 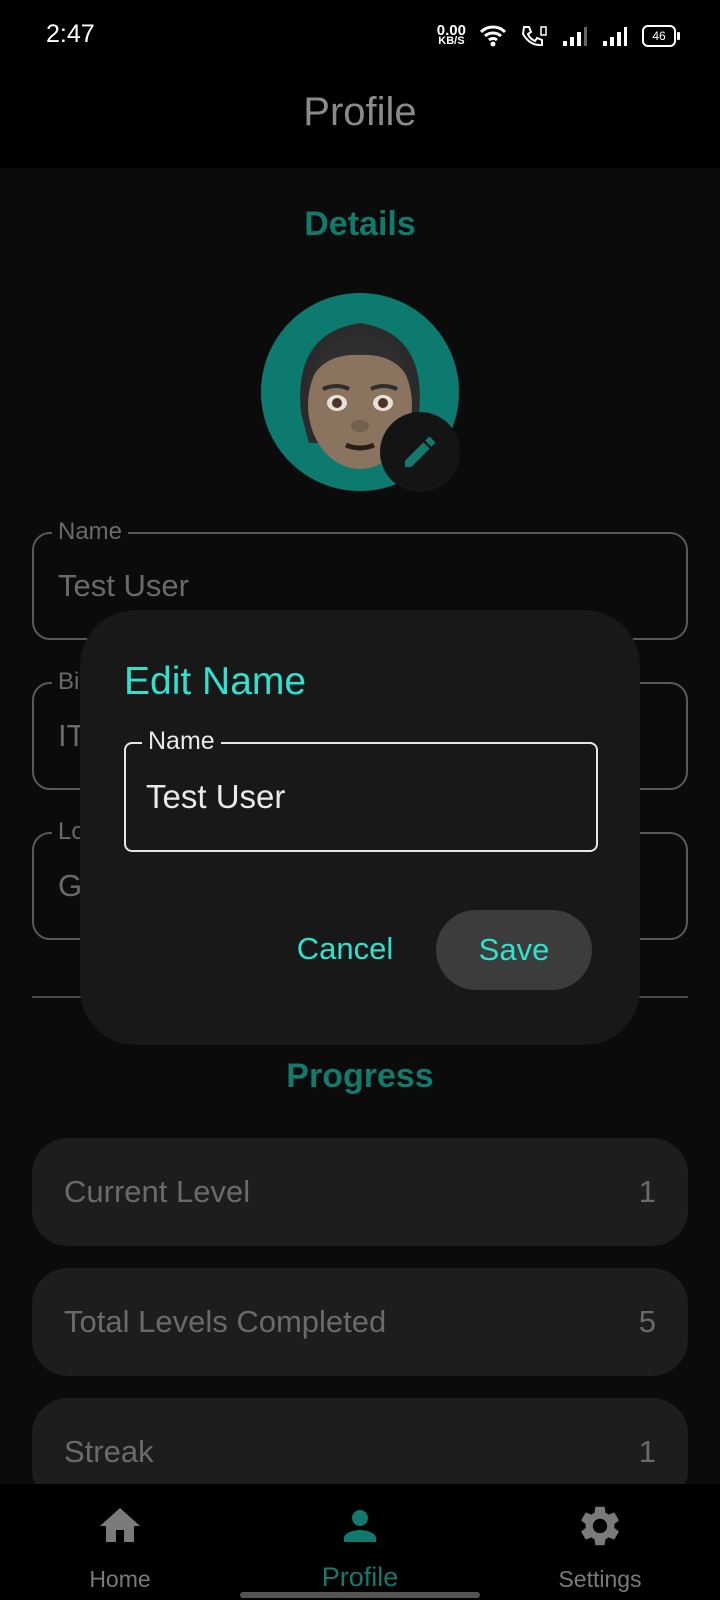 What do you see at coordinates (120, 1579) in the screenshot?
I see `nav-label-home: Home` at bounding box center [120, 1579].